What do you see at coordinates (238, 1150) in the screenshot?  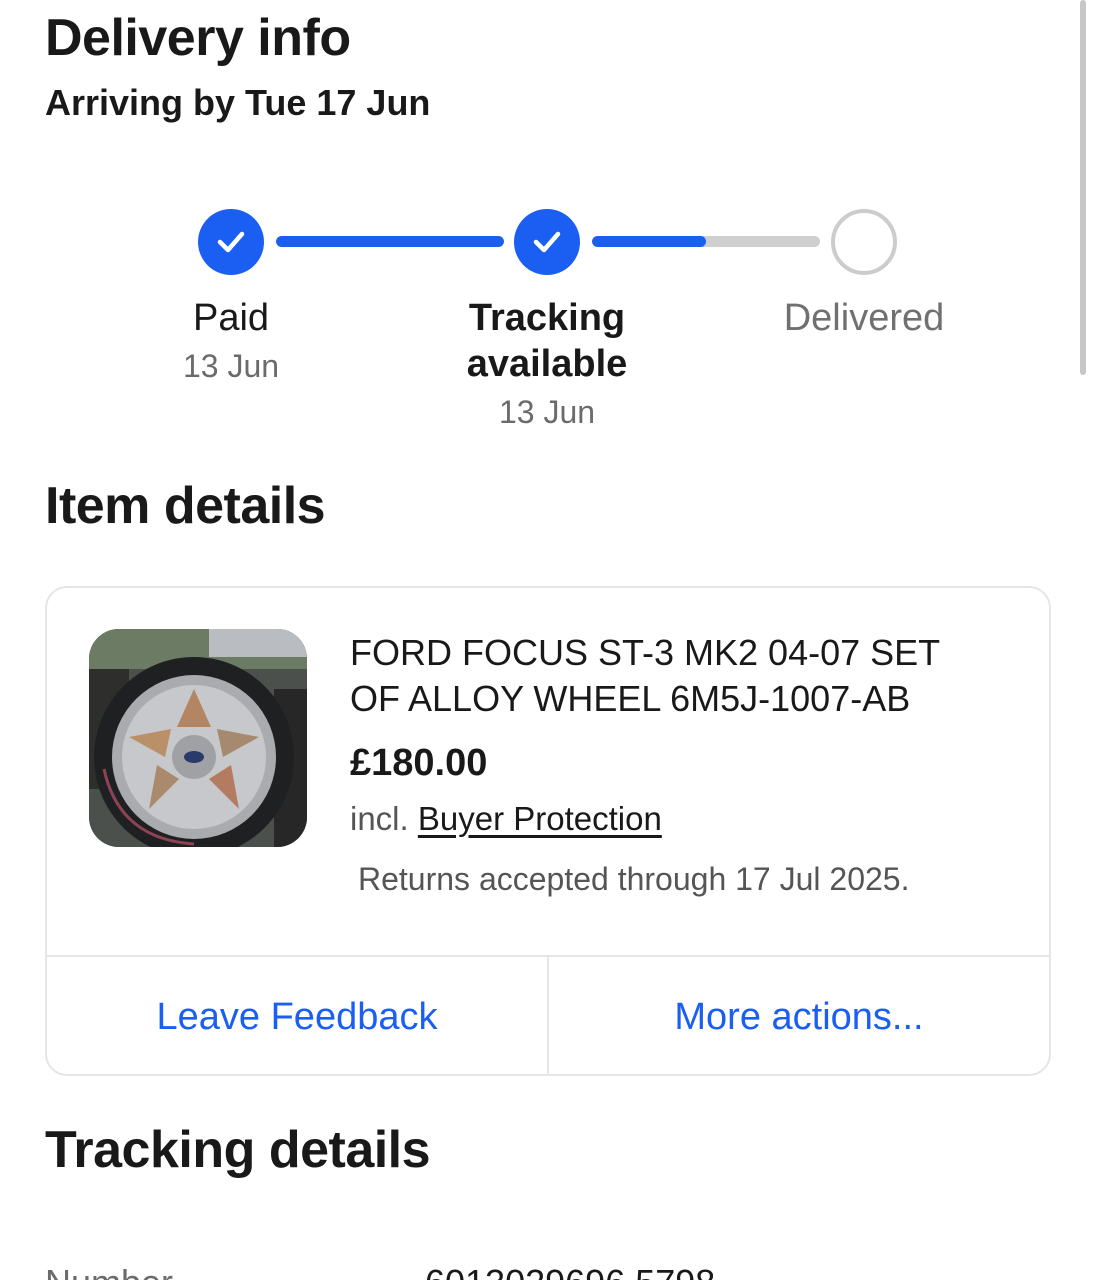 I see `tracking-details-heading: Tracking details` at bounding box center [238, 1150].